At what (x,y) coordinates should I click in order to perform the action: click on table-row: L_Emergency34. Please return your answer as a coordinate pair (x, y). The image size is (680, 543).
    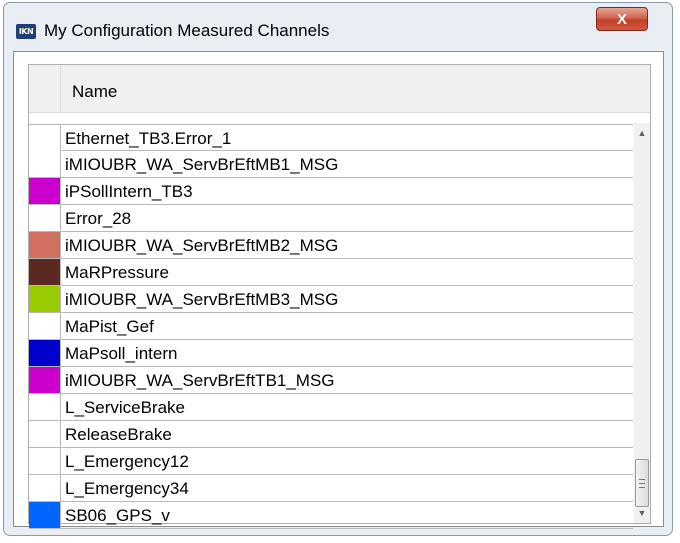
    Looking at the image, I should click on (331, 488).